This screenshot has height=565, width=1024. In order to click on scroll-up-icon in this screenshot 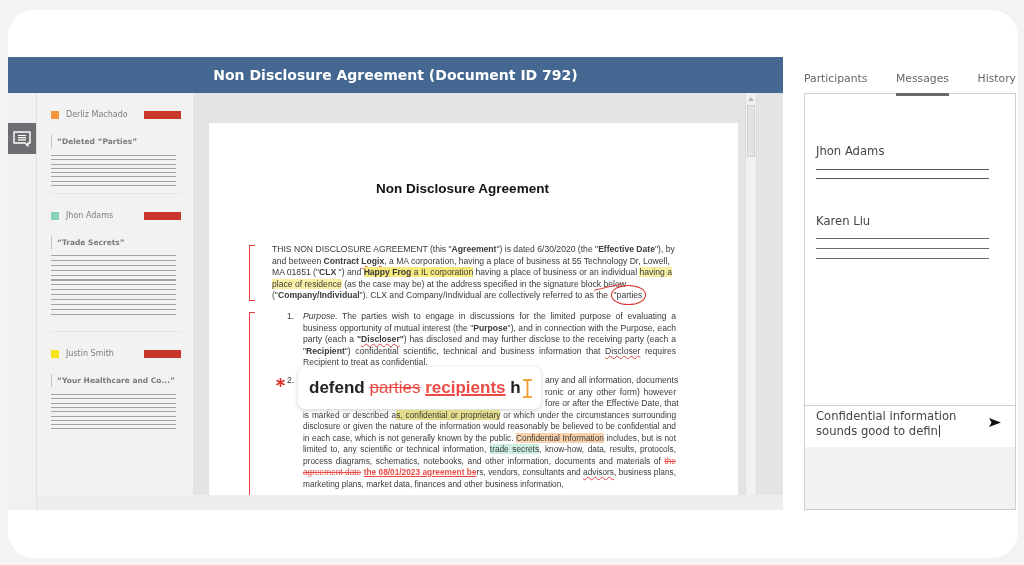, I will do `click(751, 99)`.